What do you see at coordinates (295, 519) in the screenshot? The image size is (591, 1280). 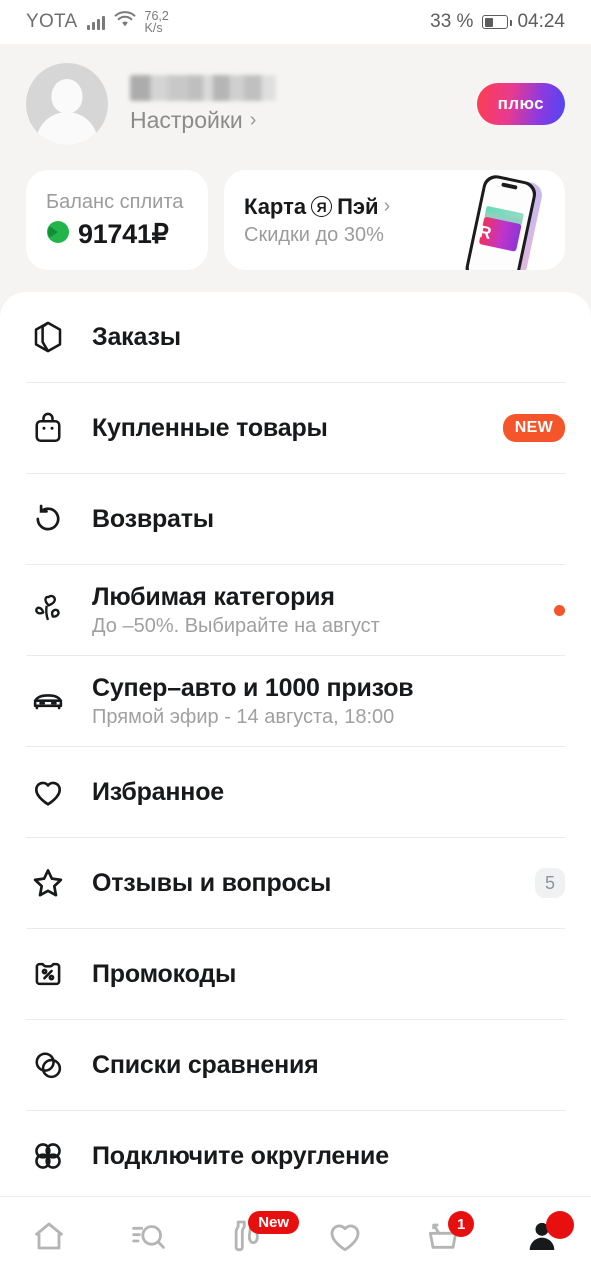 I see `menu-item-returns: Возвраты` at bounding box center [295, 519].